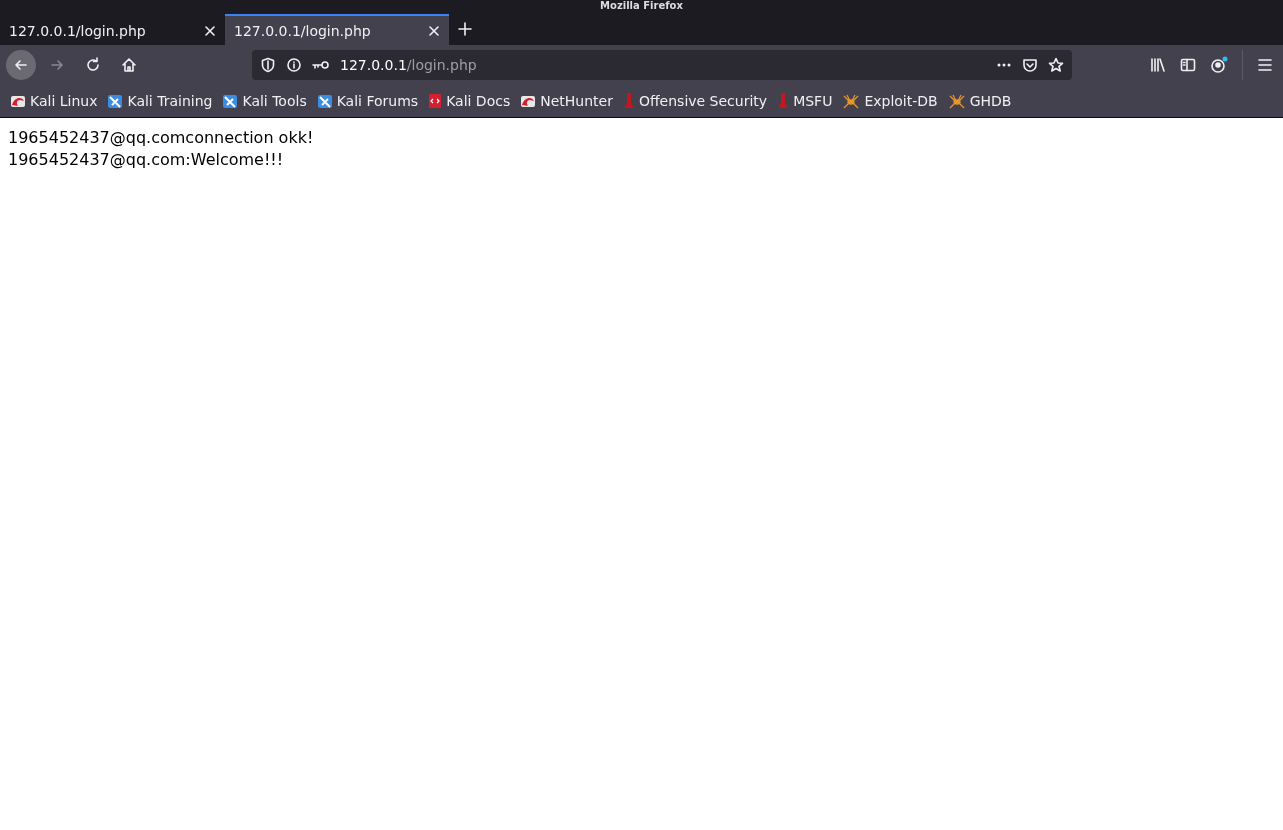 The width and height of the screenshot is (1283, 830). Describe the element at coordinates (264, 101) in the screenshot. I see `bookmark-link: Kali Tools` at that location.